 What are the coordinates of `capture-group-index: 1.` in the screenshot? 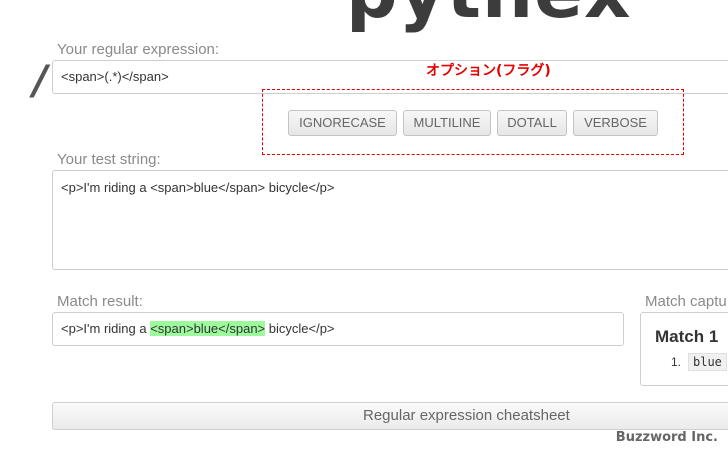 It's located at (676, 362).